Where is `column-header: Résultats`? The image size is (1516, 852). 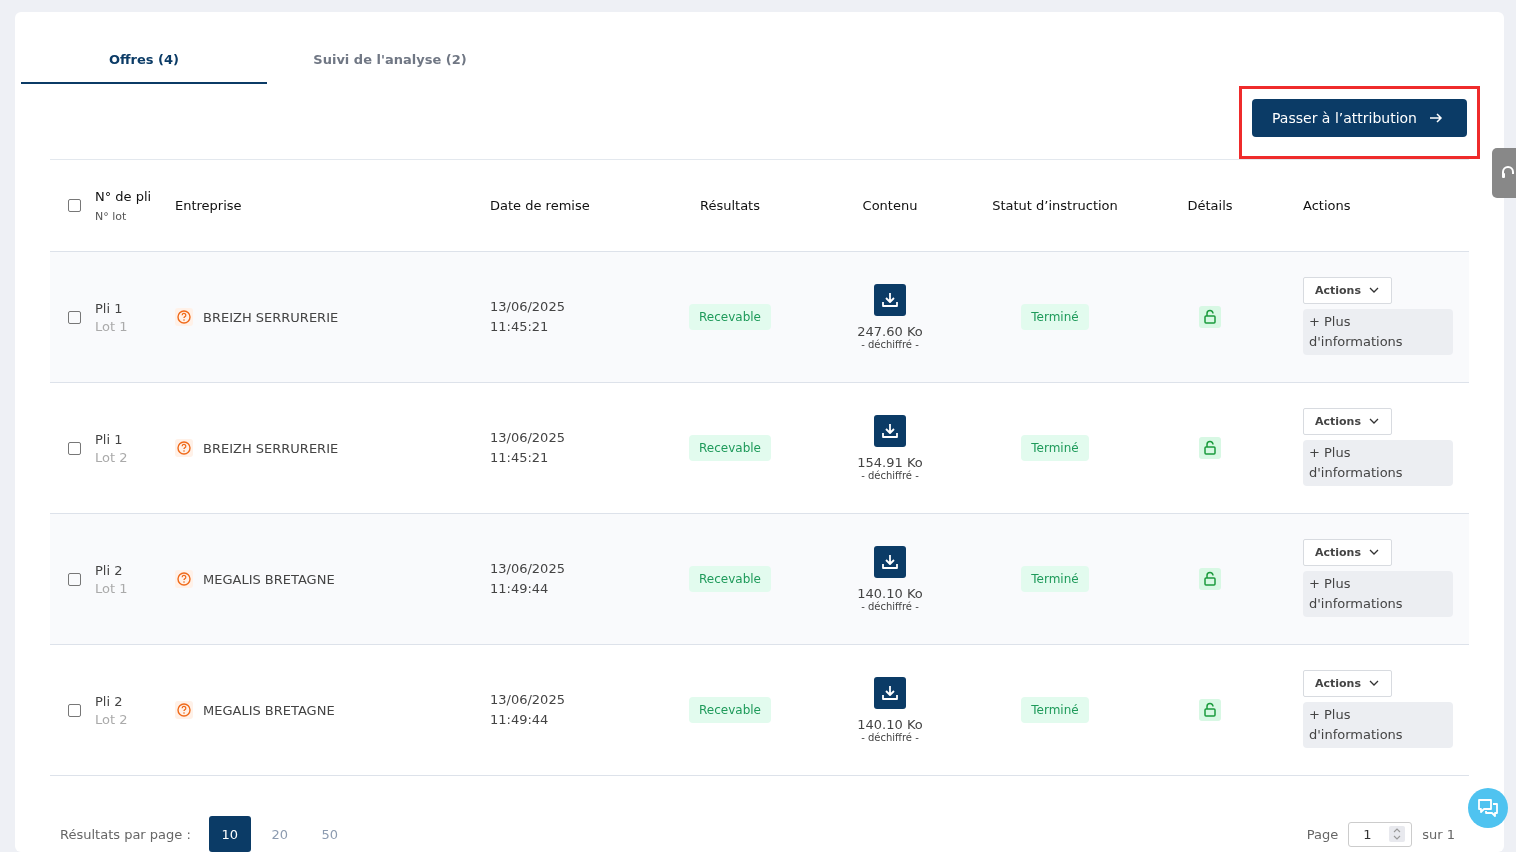
column-header: Résultats is located at coordinates (730, 205).